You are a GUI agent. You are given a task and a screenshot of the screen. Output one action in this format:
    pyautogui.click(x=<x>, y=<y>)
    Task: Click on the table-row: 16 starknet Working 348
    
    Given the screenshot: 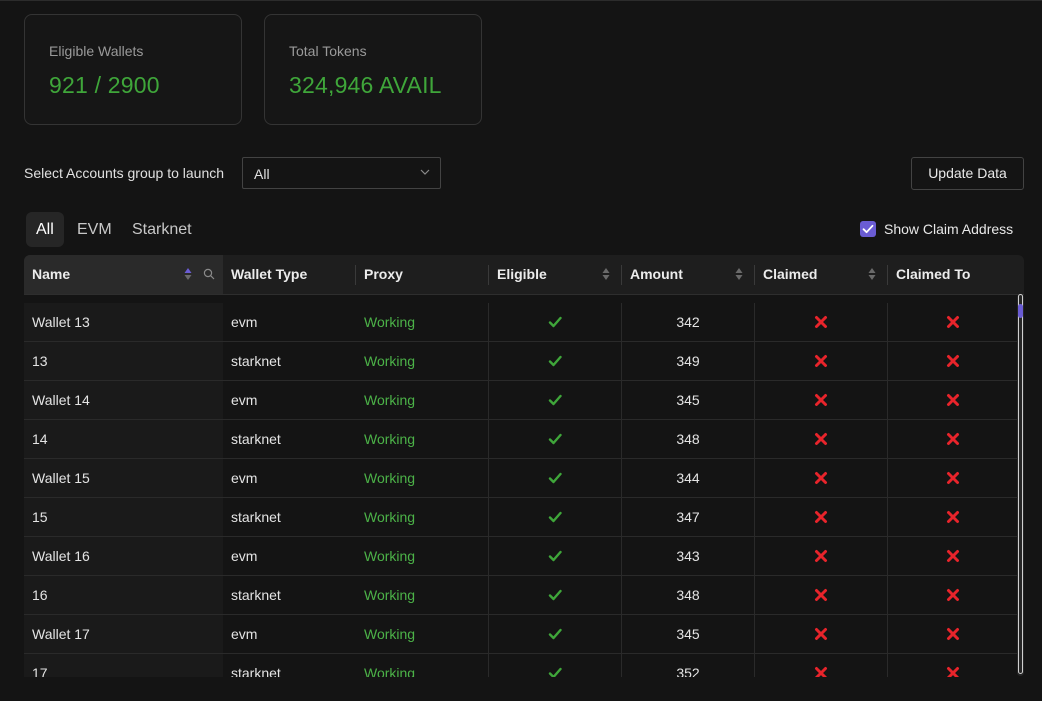 What is the action you would take?
    pyautogui.click(x=524, y=595)
    